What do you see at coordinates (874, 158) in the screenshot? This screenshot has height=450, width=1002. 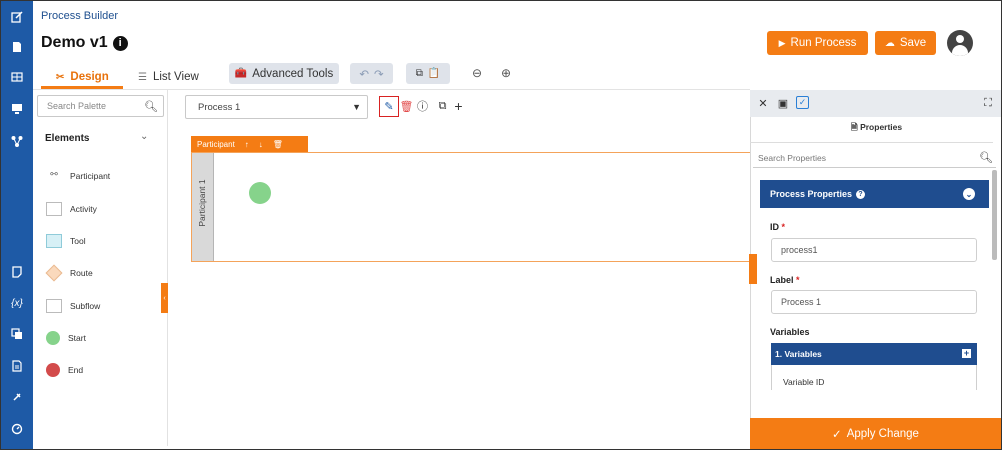 I see `properties-search-input: Search Properties 🔍︎` at bounding box center [874, 158].